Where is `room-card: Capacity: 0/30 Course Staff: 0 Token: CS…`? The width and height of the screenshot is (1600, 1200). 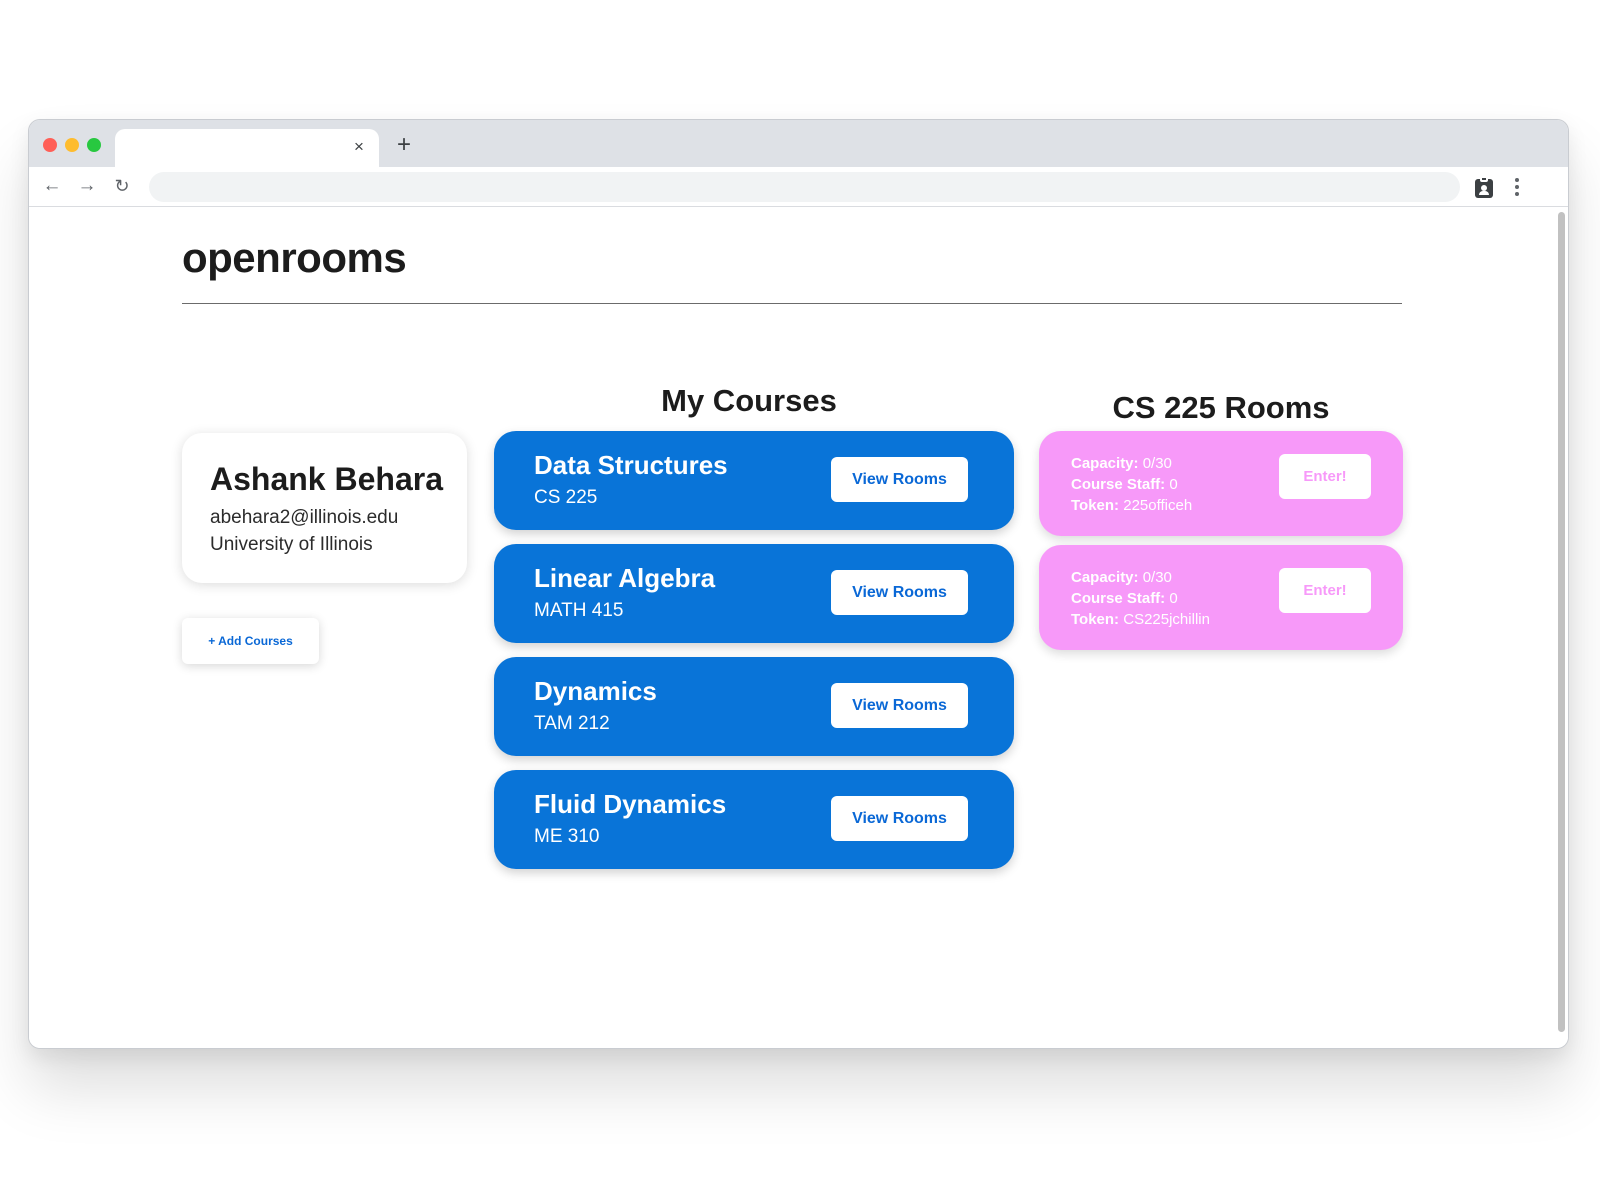
room-card: Capacity: 0/30 Course Staff: 0 Token: CS… is located at coordinates (1221, 597).